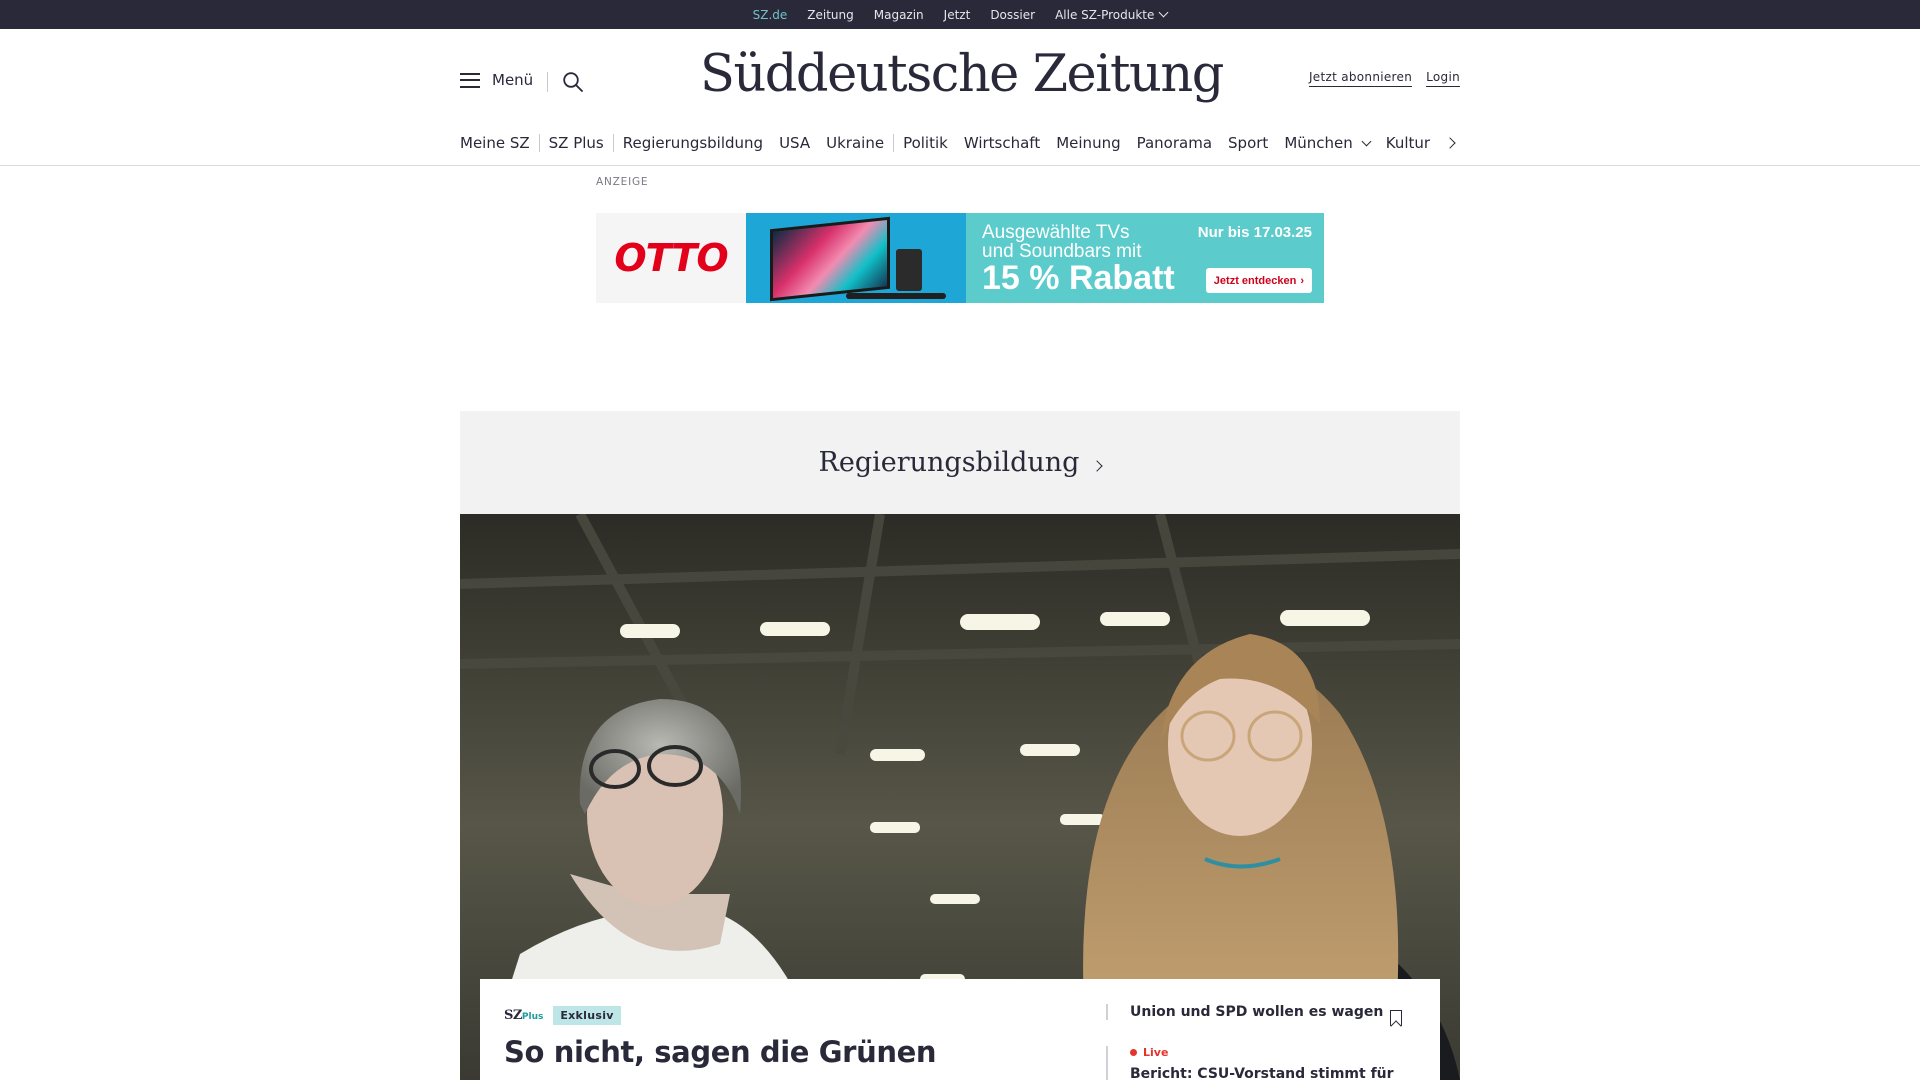 This screenshot has width=1920, height=1080. I want to click on otto-logo: OTTO, so click(671, 258).